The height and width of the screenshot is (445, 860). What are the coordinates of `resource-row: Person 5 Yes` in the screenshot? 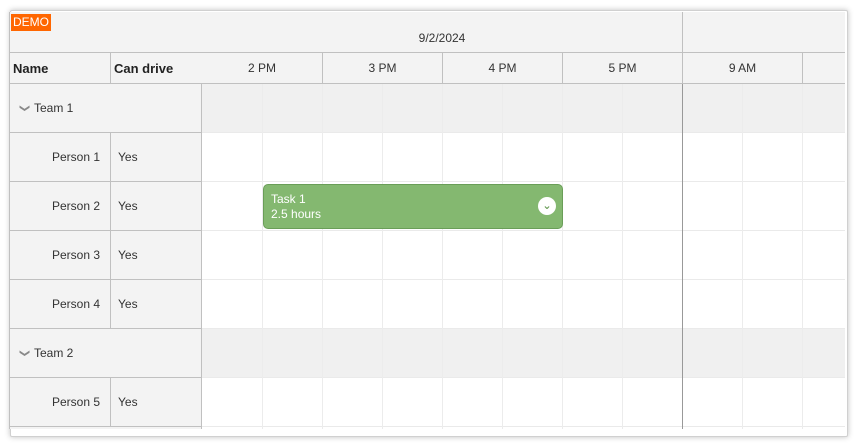 It's located at (106, 402).